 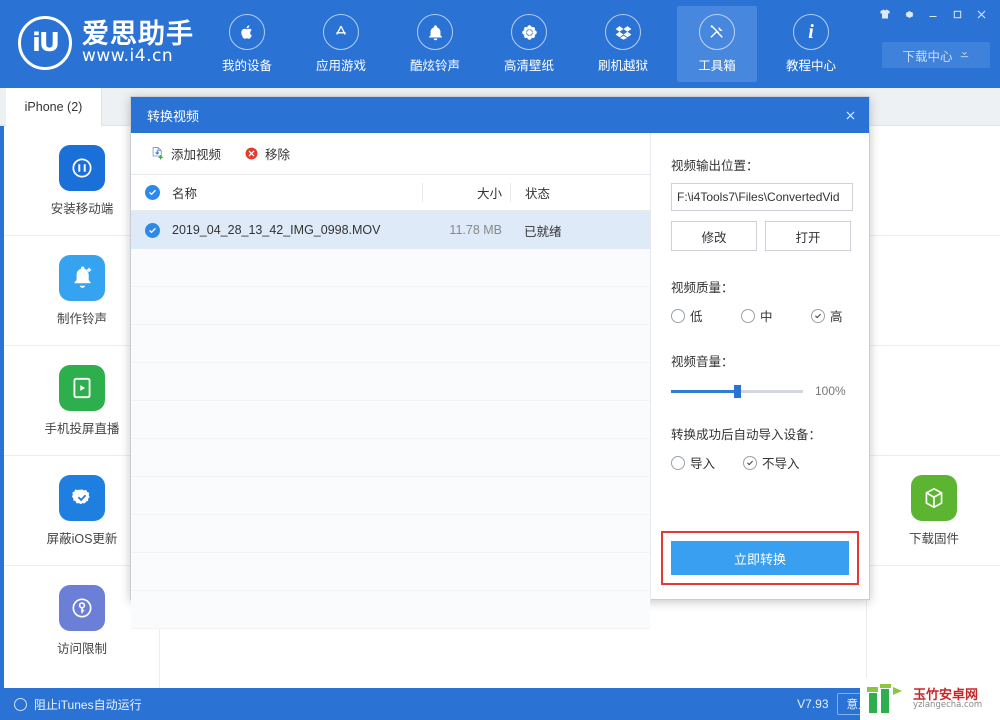 I want to click on gear-check-icon, so click(x=82, y=497).